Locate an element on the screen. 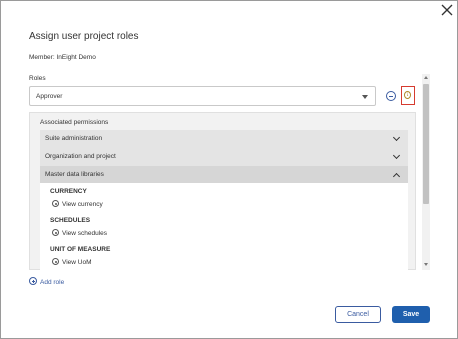 The image size is (458, 339). role-select-value: Approver is located at coordinates (49, 96).